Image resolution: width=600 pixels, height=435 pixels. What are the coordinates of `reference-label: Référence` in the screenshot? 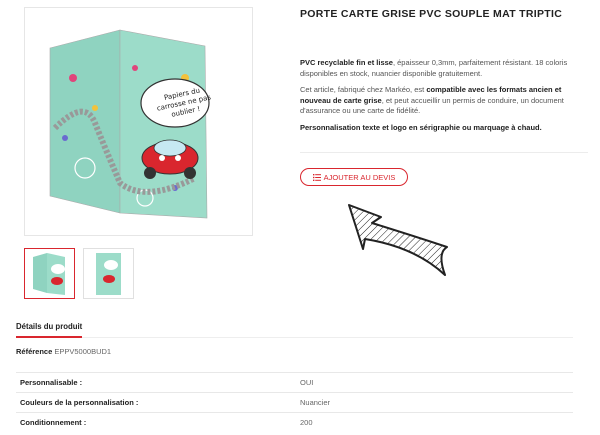 It's located at (34, 351).